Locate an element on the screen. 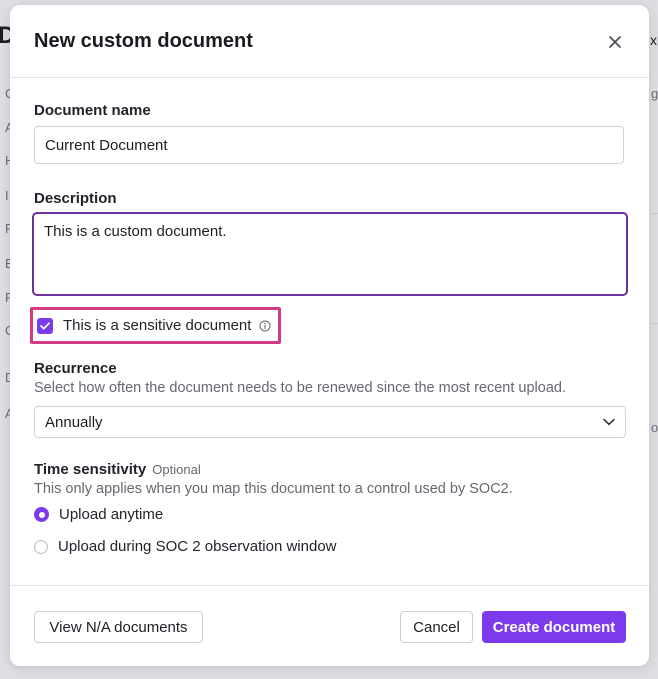  background-right-text: o is located at coordinates (654, 427).